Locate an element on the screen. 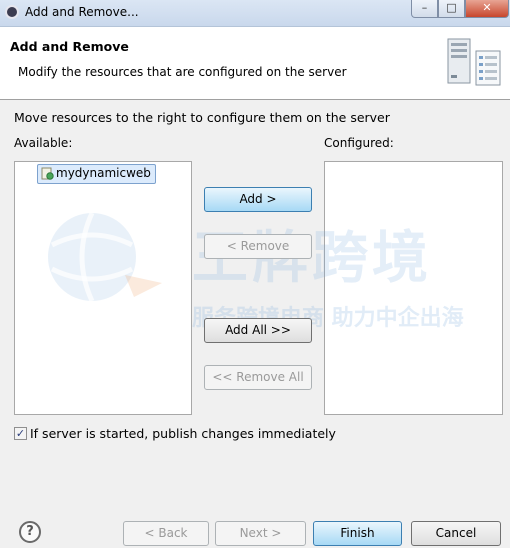  remove-button: < Remove is located at coordinates (258, 246).